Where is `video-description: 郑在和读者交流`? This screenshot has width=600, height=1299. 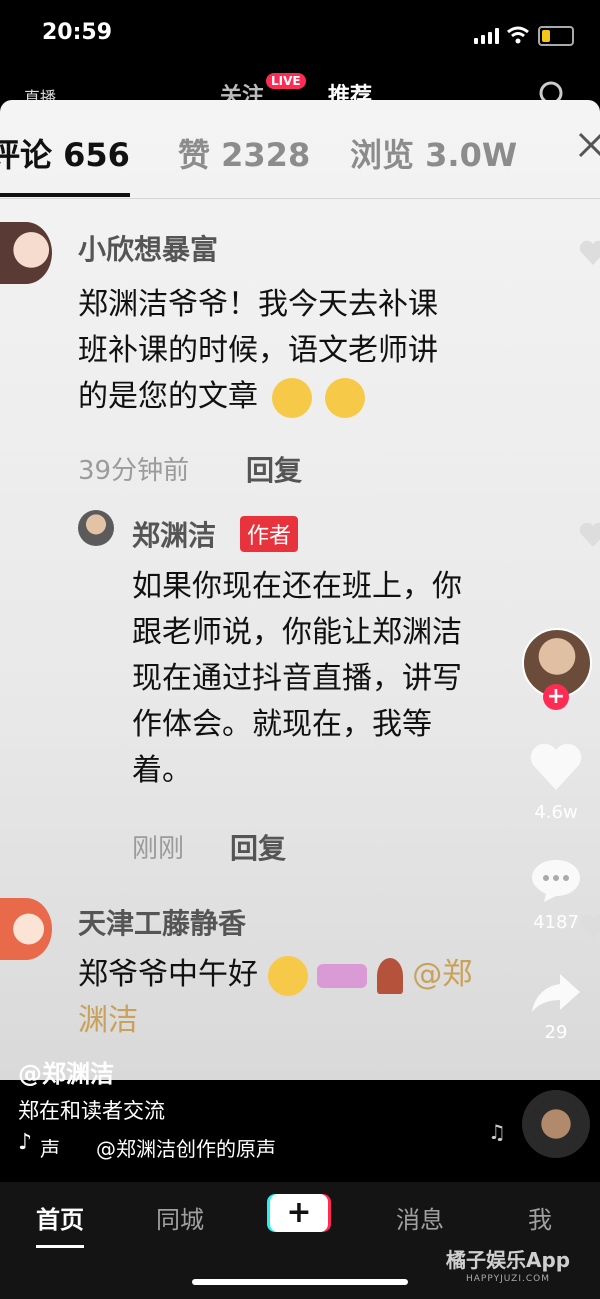
video-description: 郑在和读者交流 is located at coordinates (91, 1111).